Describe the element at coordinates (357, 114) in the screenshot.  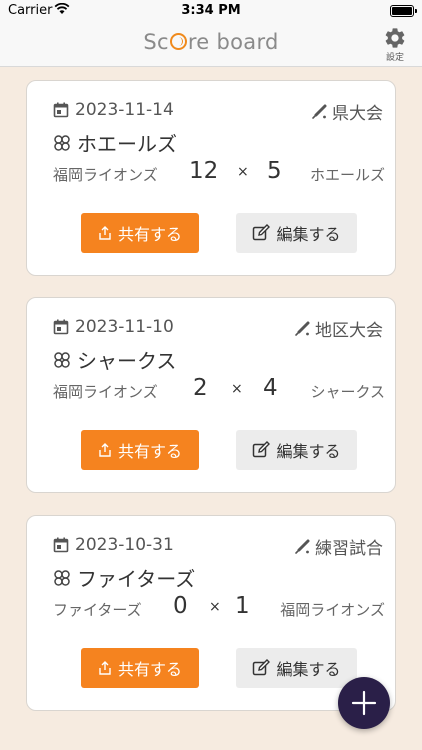
I see `game-type-text: 県大会` at that location.